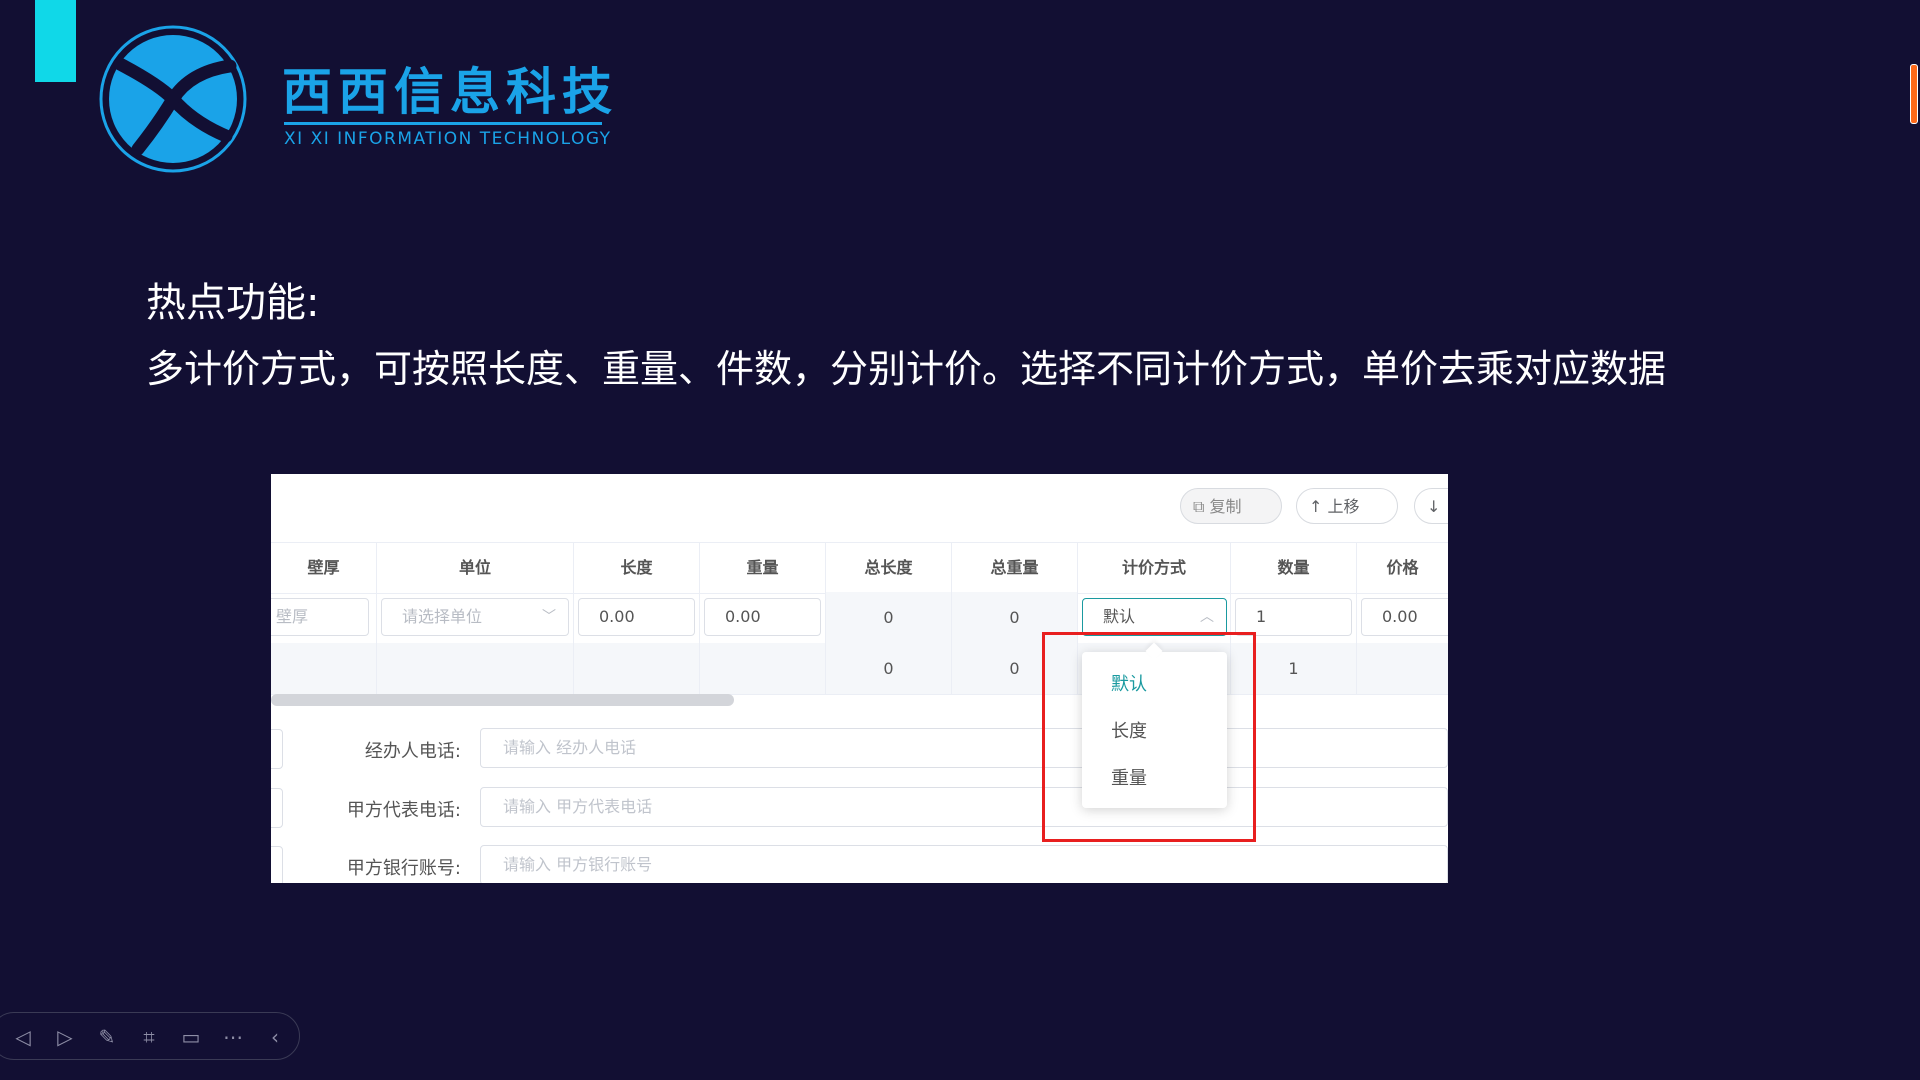  Describe the element at coordinates (906, 369) in the screenshot. I see `section-description: 多计价方式，可按照长度、重量、件数，分别计价。选择不同计价方式，单价去乘对应数据` at that location.